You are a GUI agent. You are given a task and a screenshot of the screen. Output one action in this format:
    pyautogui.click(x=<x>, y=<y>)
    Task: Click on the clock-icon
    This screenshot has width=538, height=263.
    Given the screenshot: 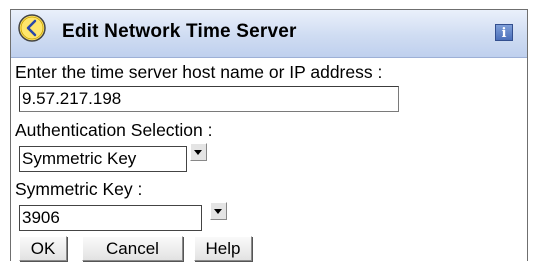 What is the action you would take?
    pyautogui.click(x=32, y=28)
    